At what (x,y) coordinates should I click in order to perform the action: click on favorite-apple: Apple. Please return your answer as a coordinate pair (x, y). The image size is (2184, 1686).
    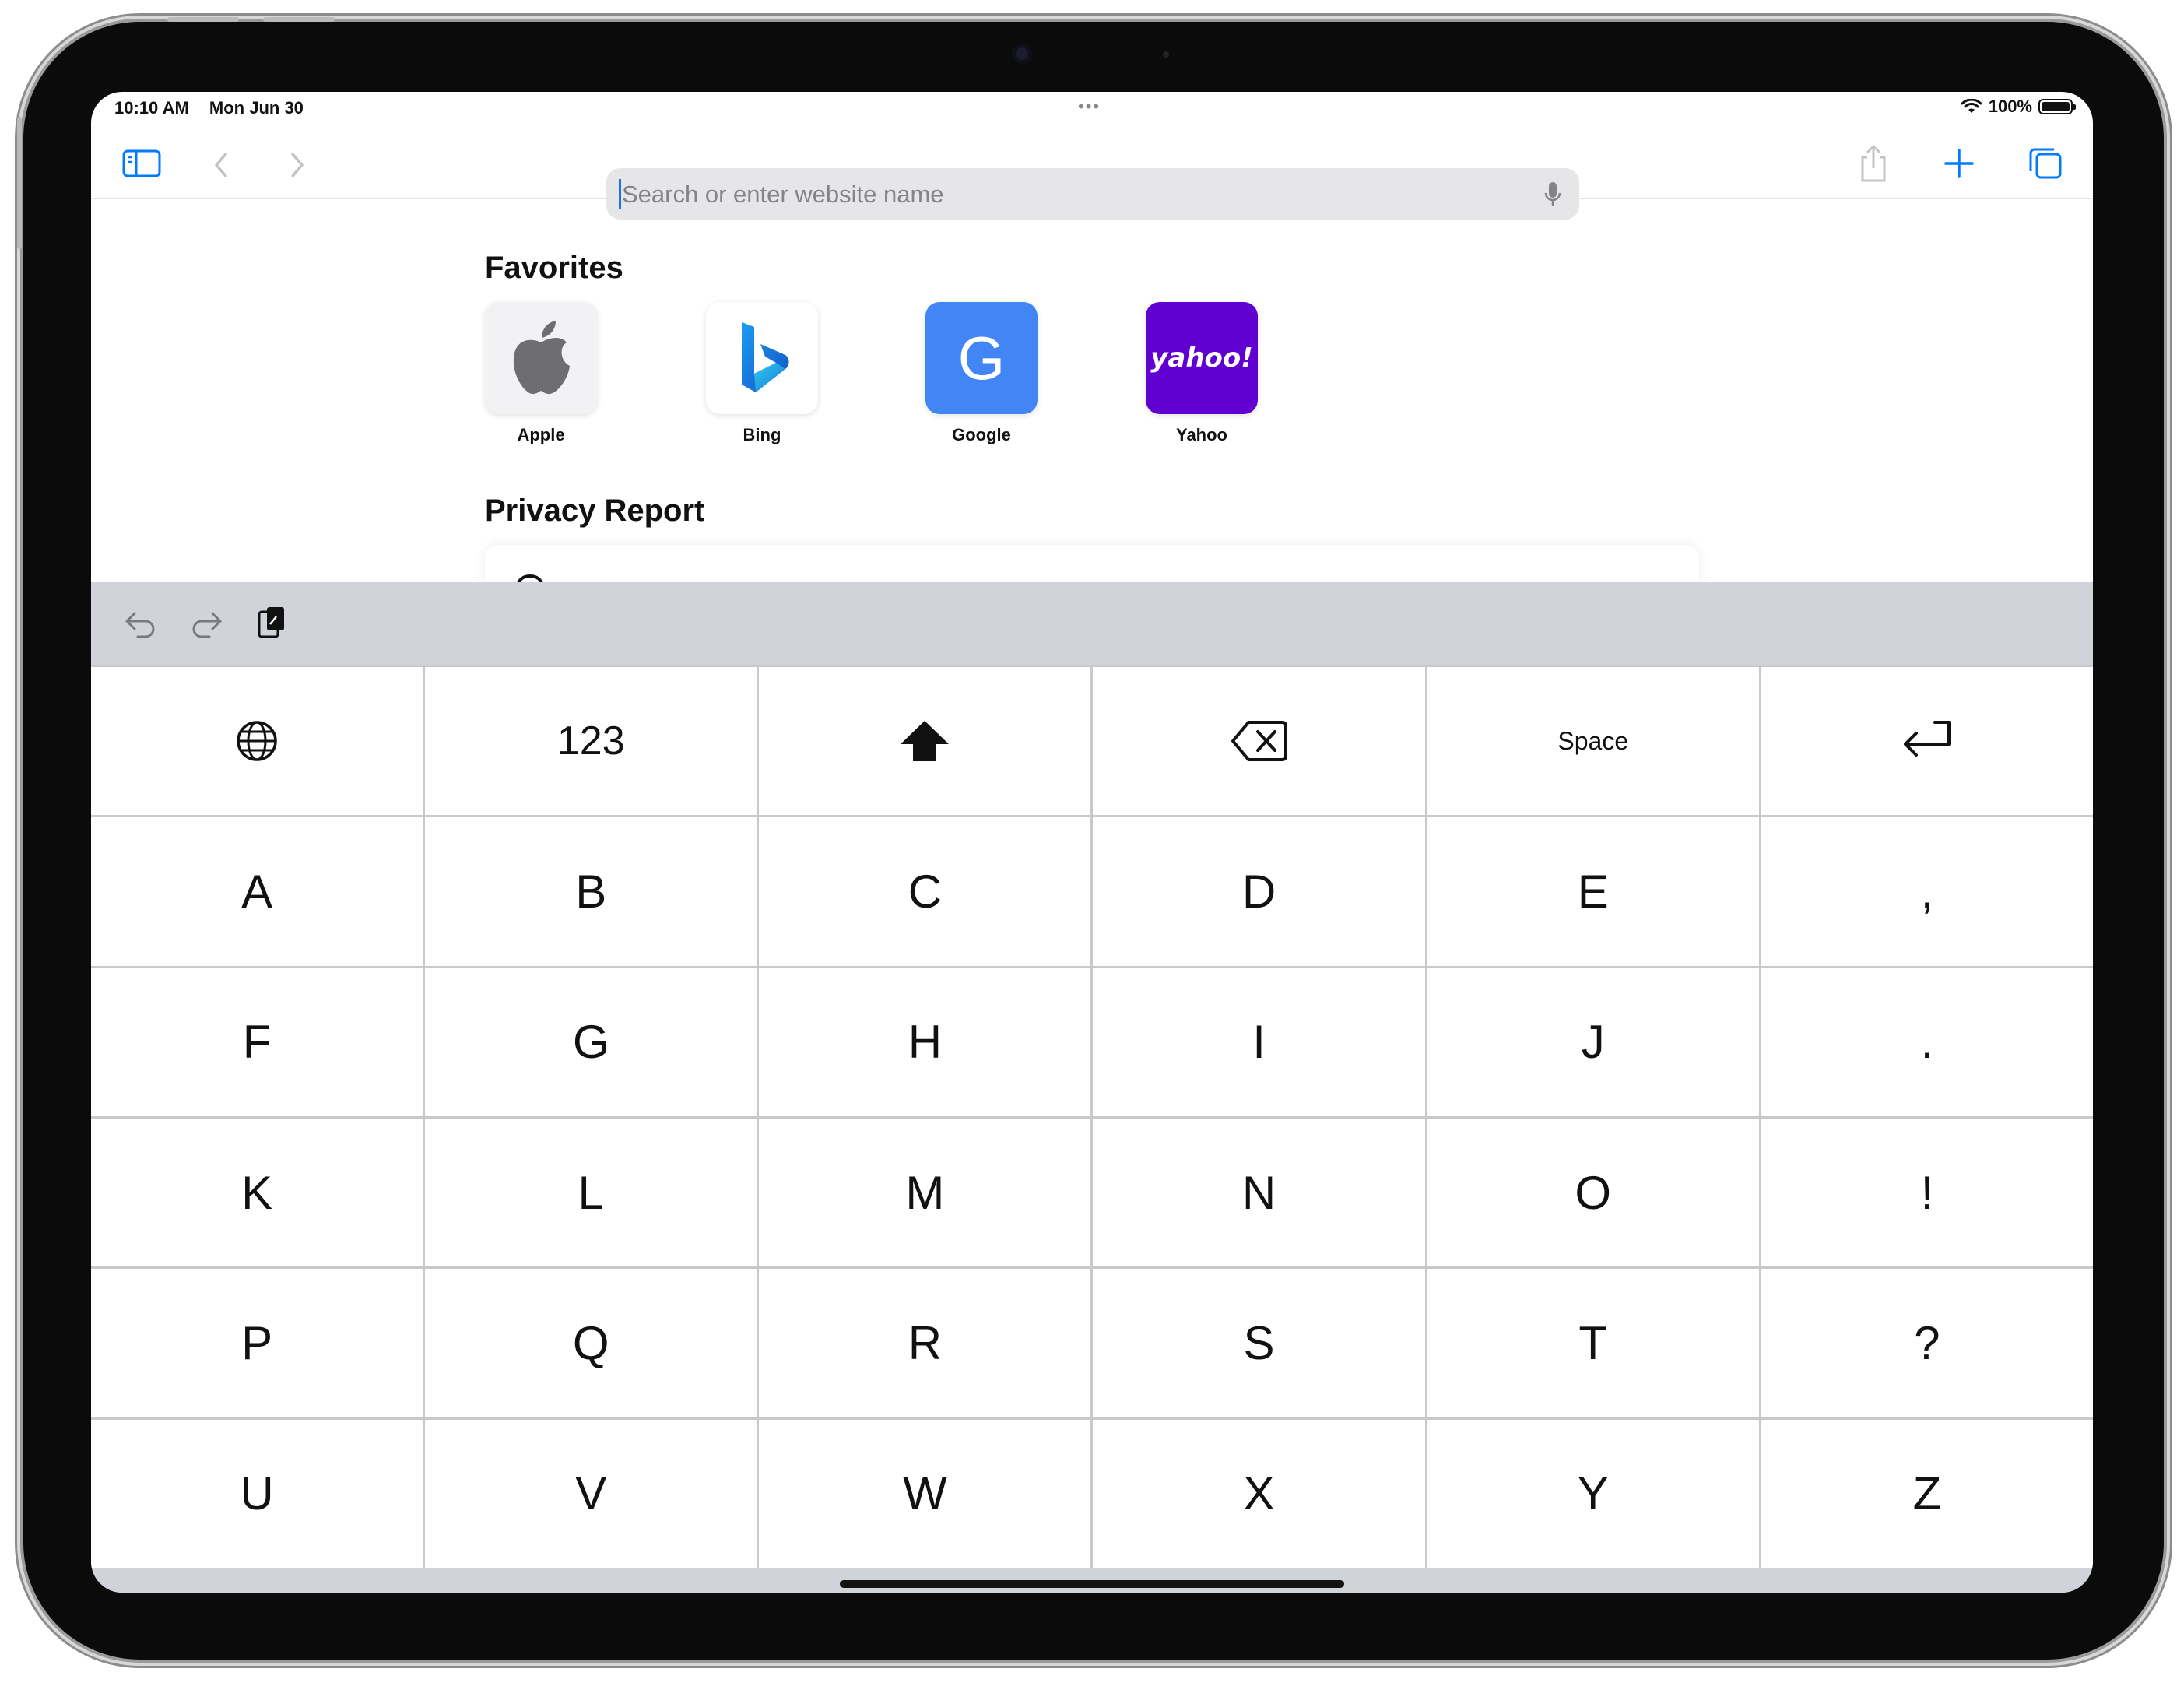
    Looking at the image, I should click on (541, 373).